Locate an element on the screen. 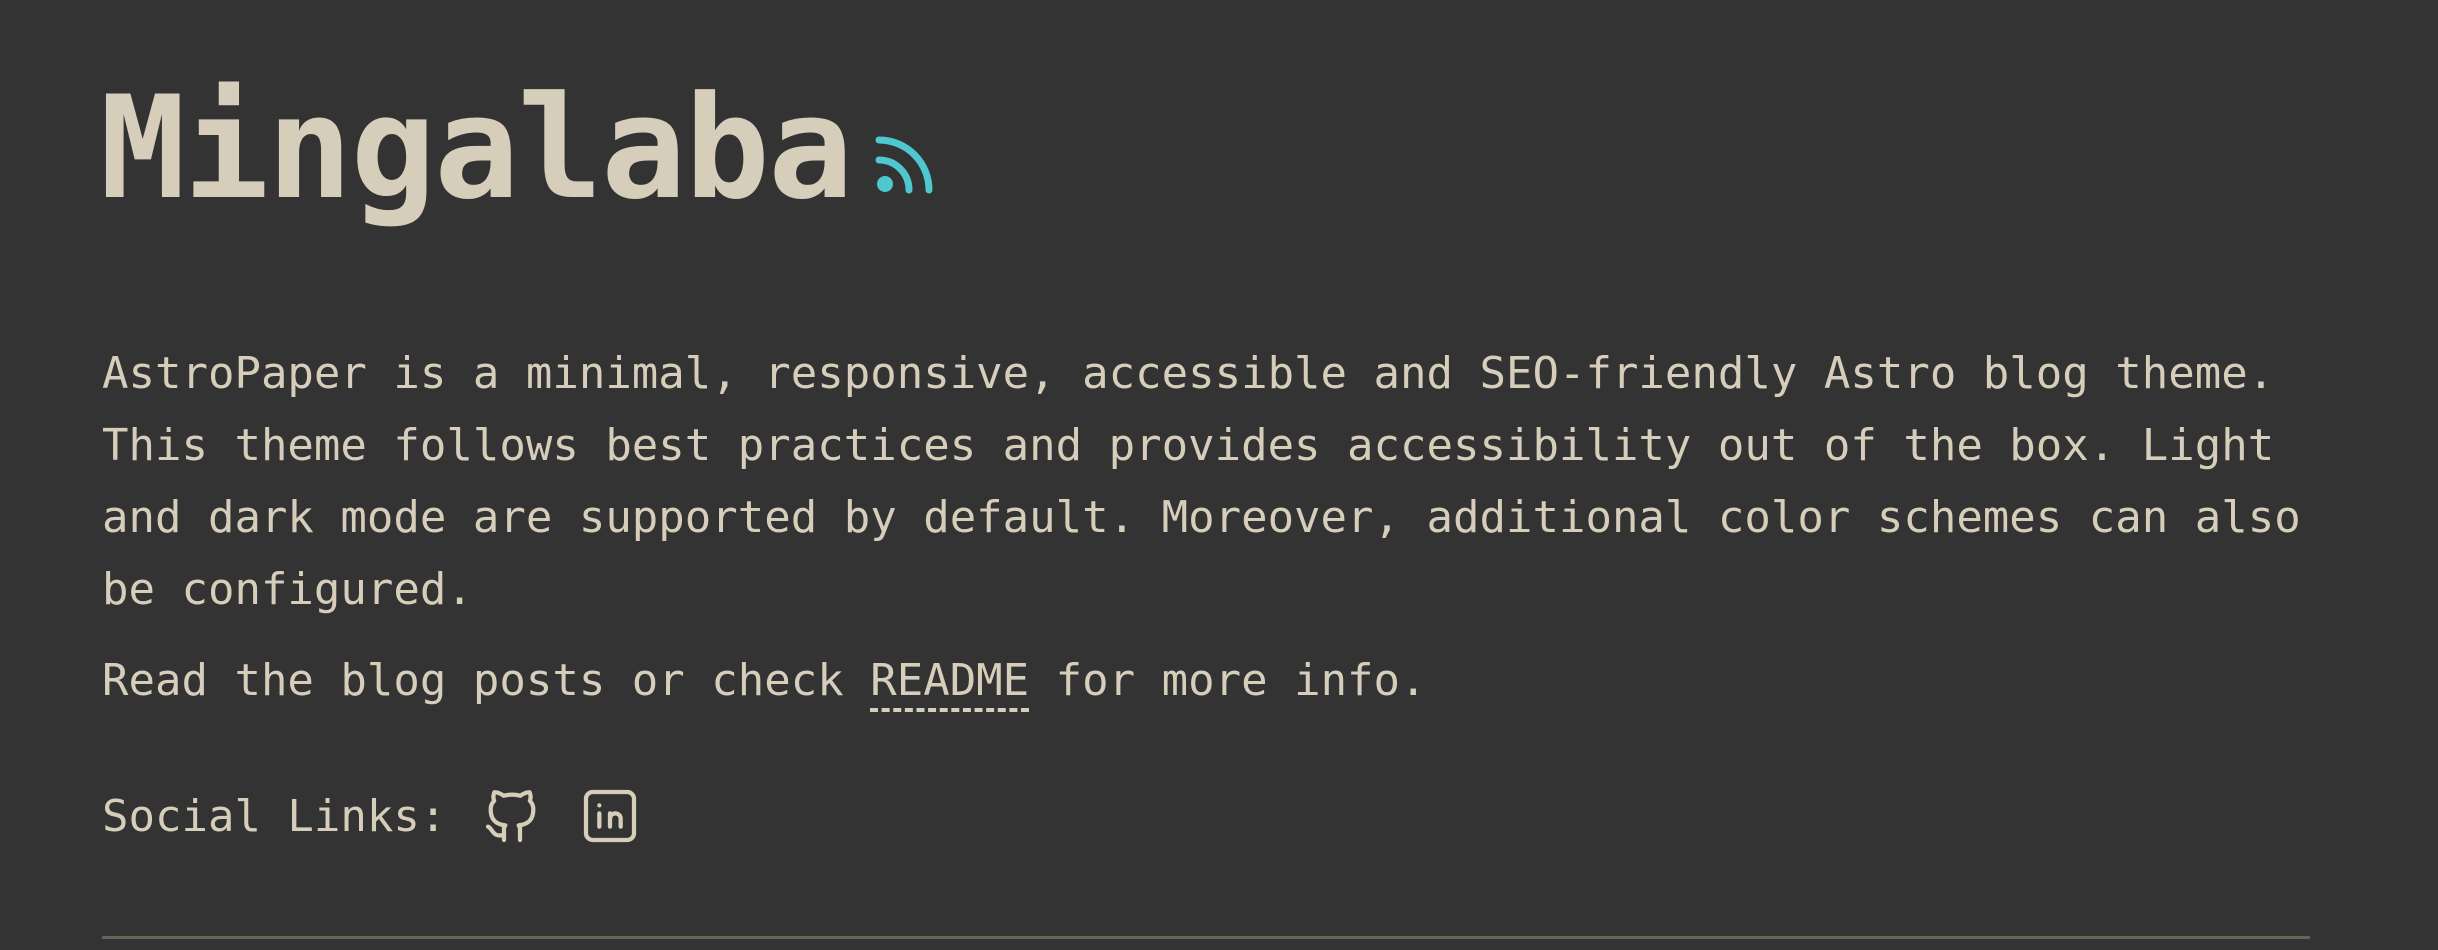 The image size is (2438, 950). readme-link: README is located at coordinates (950, 683).